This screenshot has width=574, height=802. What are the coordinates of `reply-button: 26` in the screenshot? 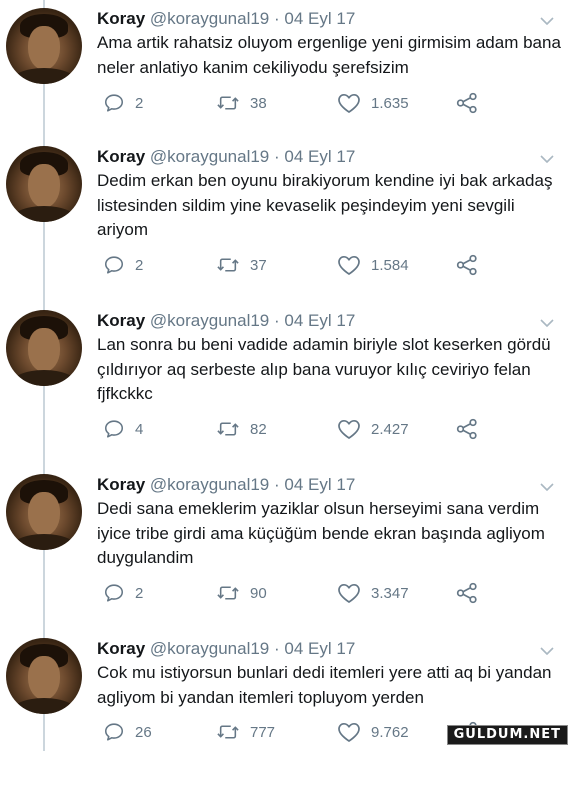 It's located at (127, 732).